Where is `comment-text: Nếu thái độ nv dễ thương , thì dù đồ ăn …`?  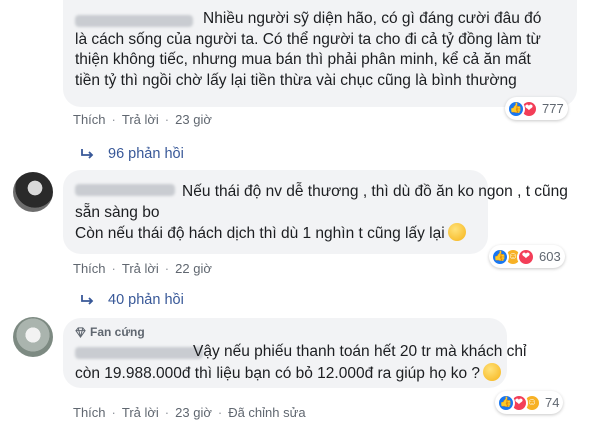
comment-text: Nếu thái độ nv dễ thương , thì dù đồ ăn … is located at coordinates (321, 213).